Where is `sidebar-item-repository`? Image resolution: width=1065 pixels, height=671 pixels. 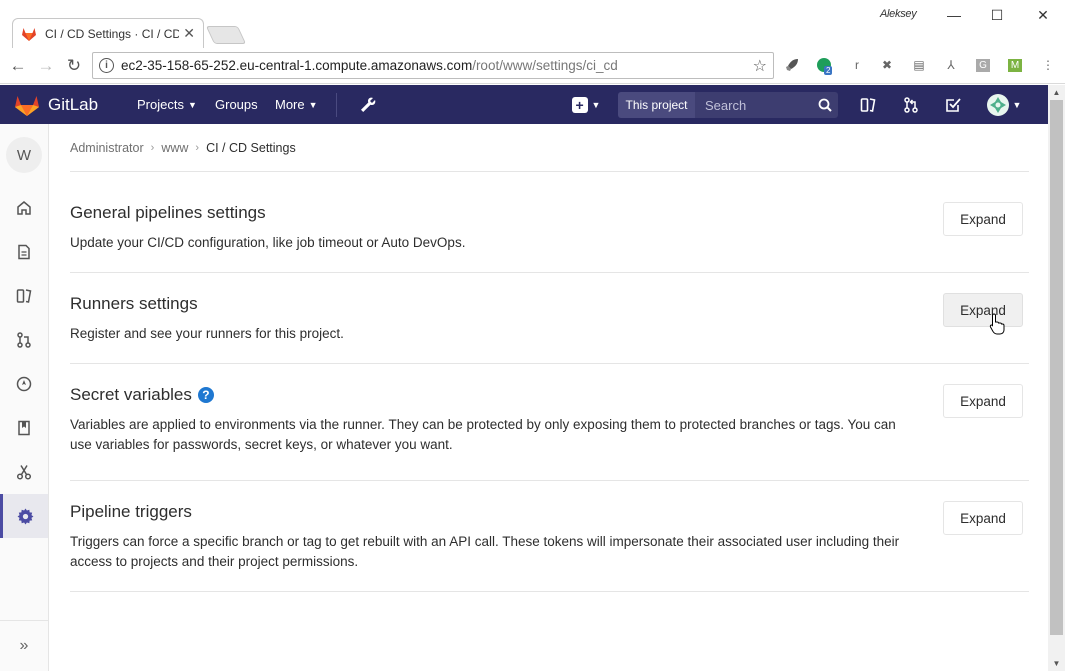 sidebar-item-repository is located at coordinates (24, 252).